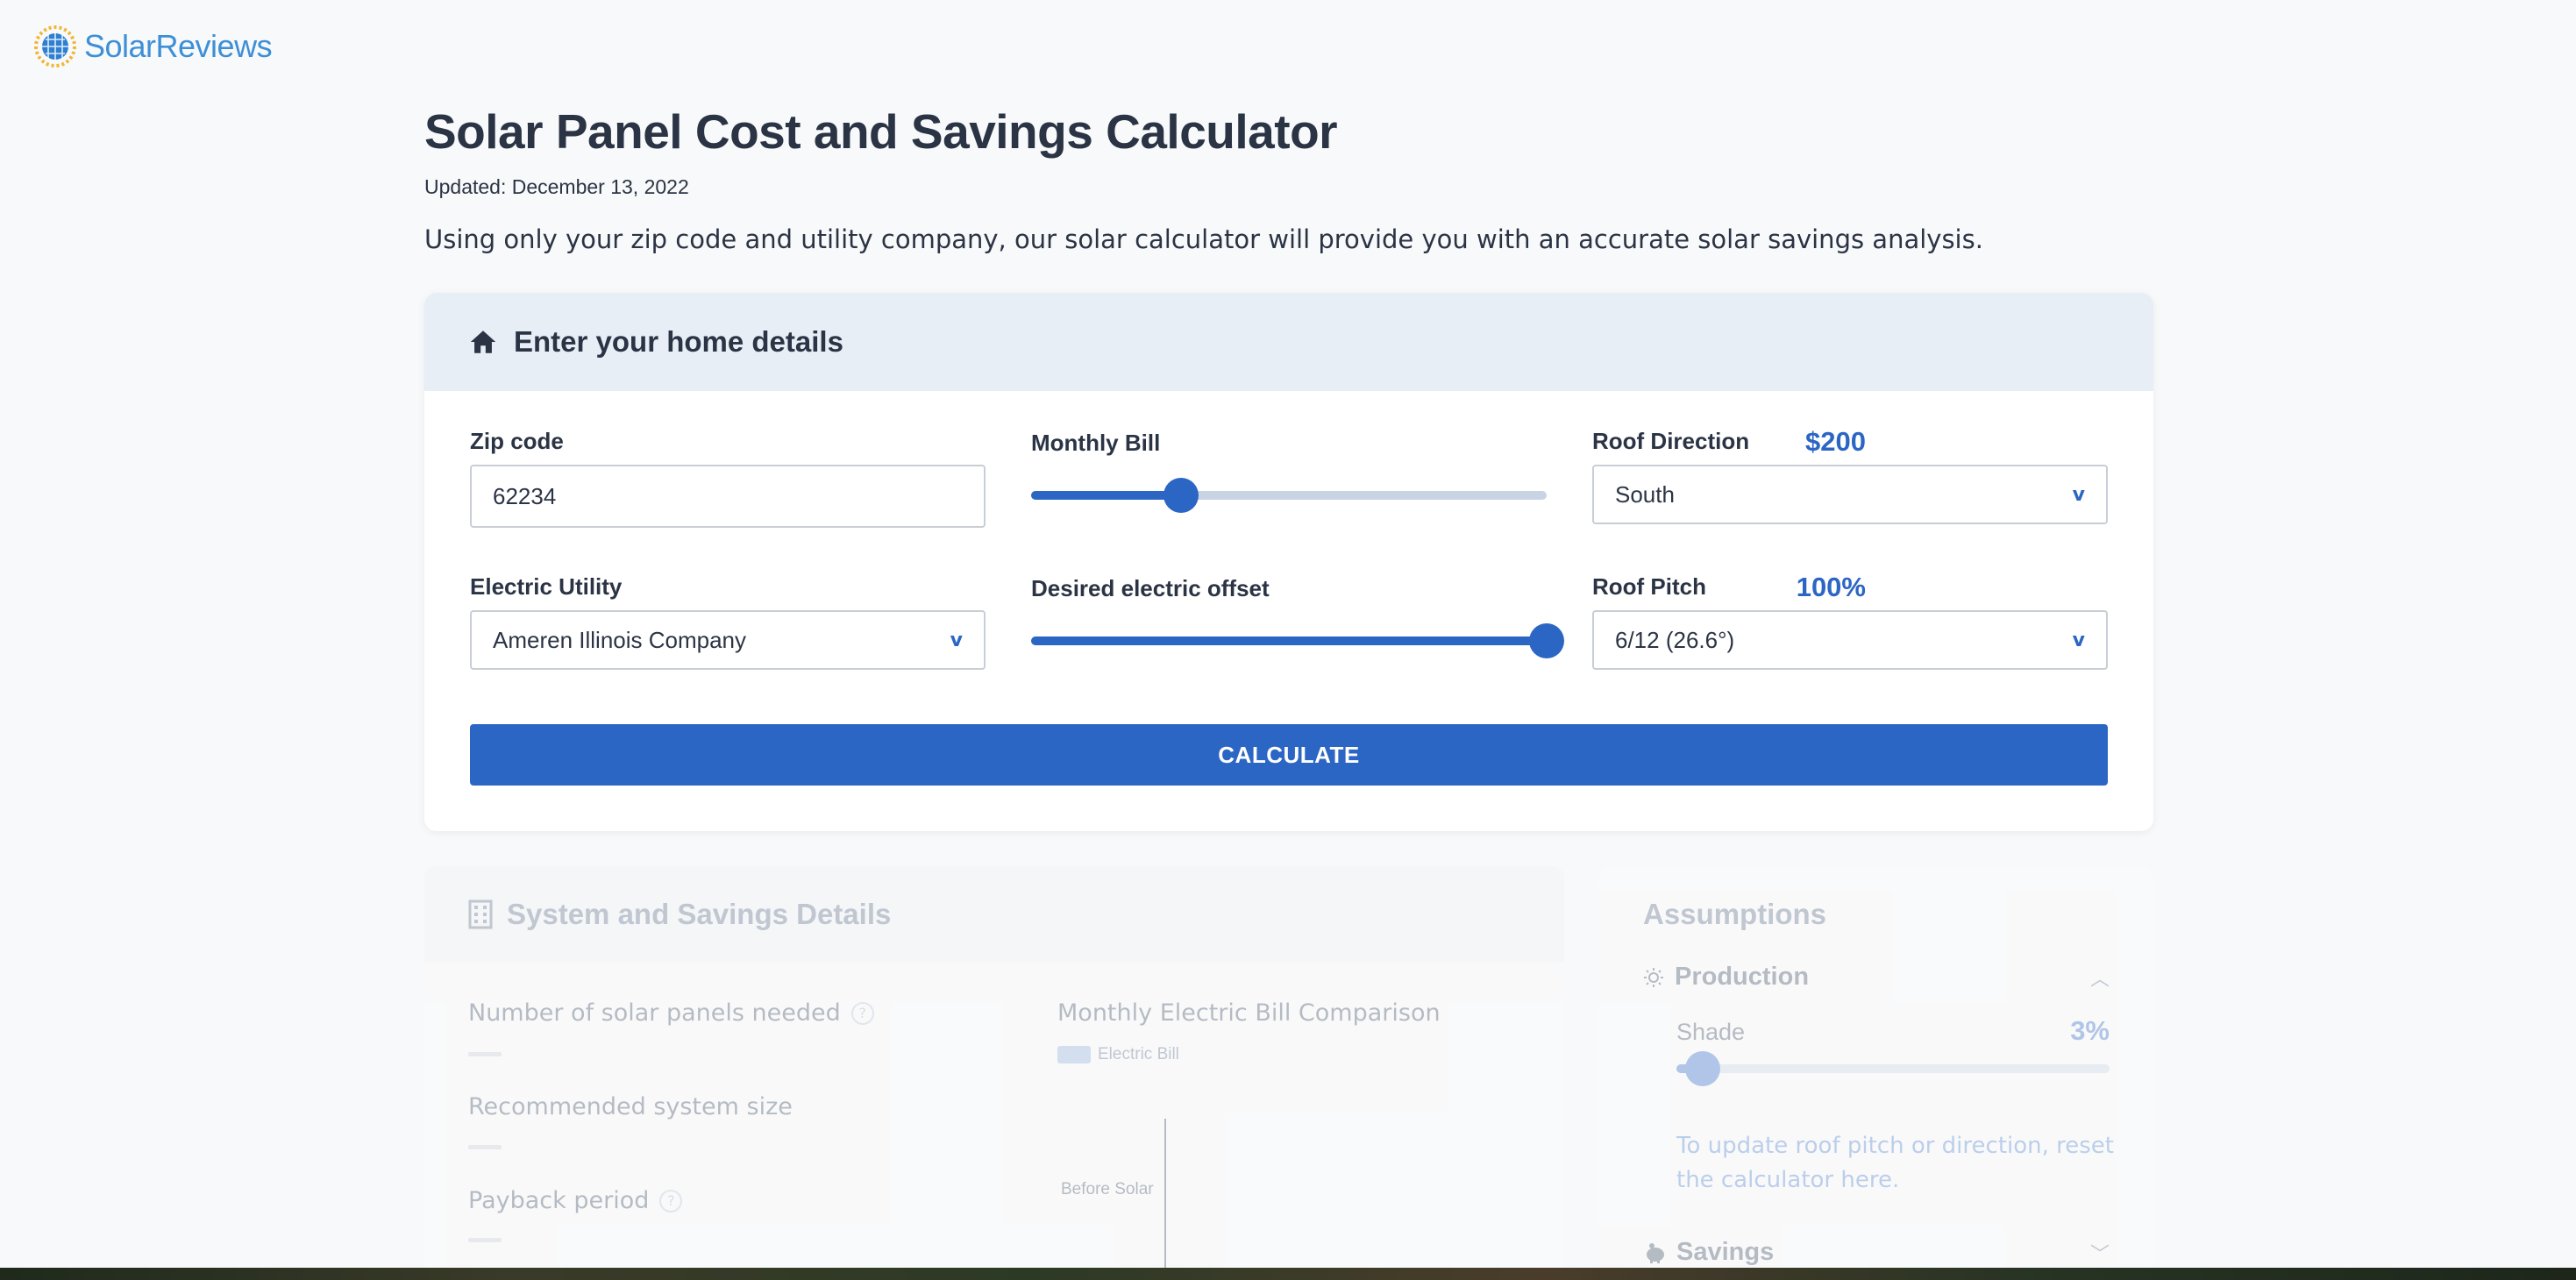 This screenshot has height=1280, width=2576. What do you see at coordinates (1106, 495) in the screenshot?
I see `monthly-bill-slider-fill` at bounding box center [1106, 495].